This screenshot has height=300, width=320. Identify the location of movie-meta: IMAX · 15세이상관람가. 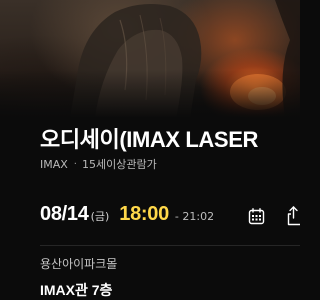
(98, 164).